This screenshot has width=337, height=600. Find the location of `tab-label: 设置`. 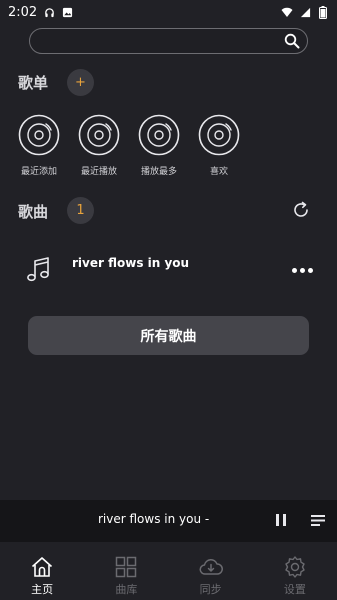

tab-label: 设置 is located at coordinates (294, 589).